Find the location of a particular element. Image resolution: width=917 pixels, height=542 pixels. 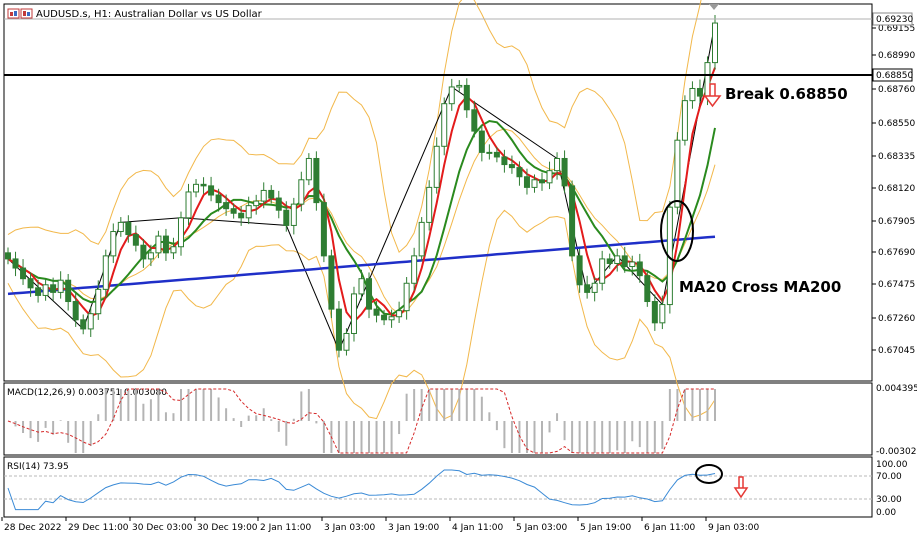

rsi-tick-100: 100.00 is located at coordinates (892, 465).